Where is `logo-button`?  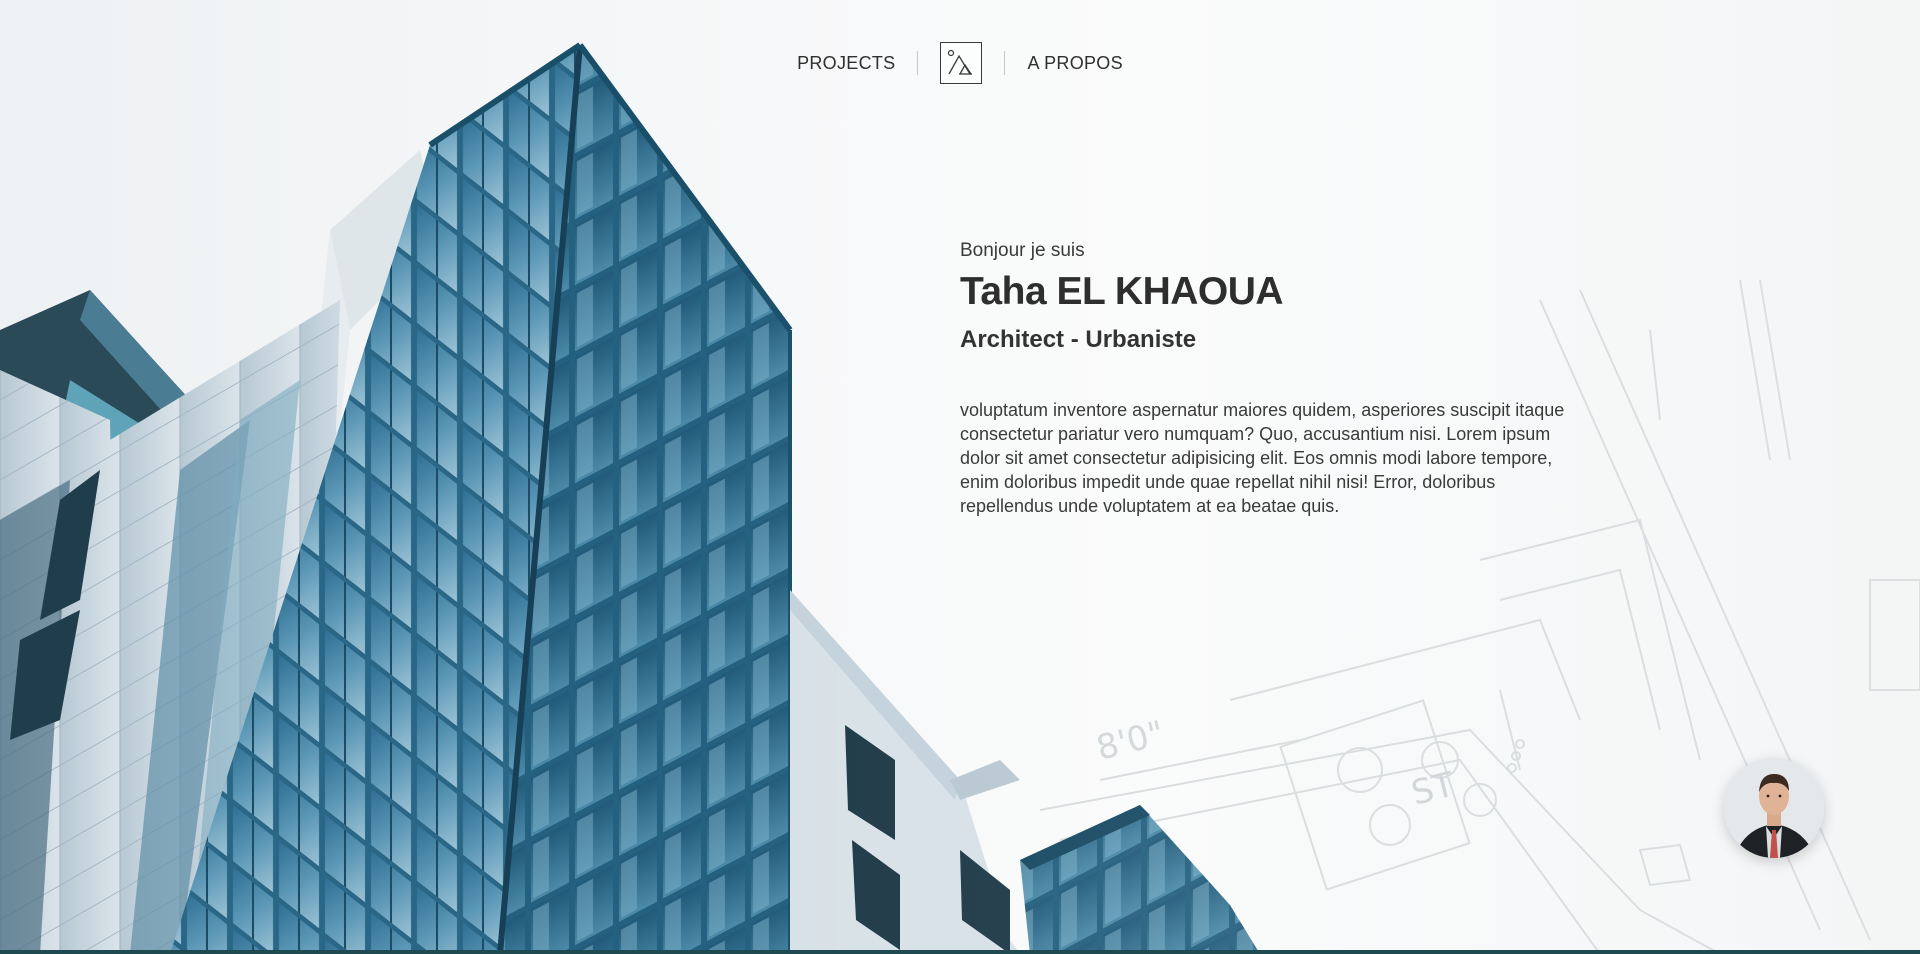
logo-button is located at coordinates (961, 63).